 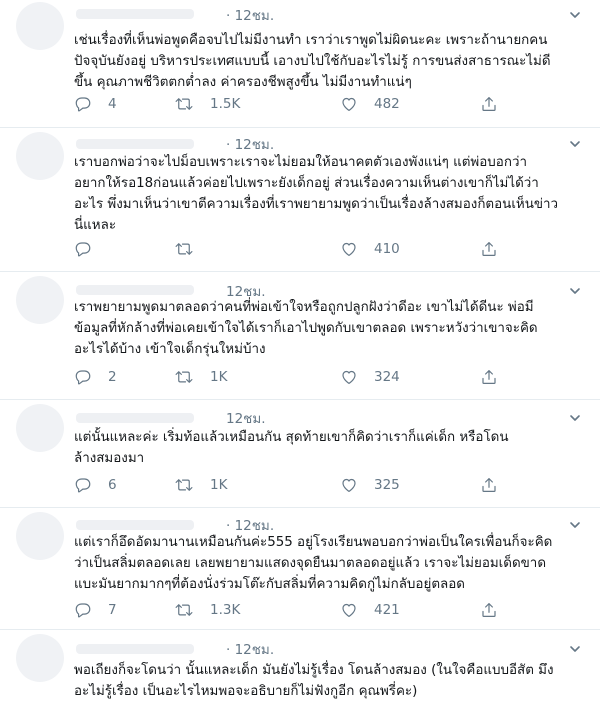 What do you see at coordinates (101, 610) in the screenshot?
I see `reply-button: 7` at bounding box center [101, 610].